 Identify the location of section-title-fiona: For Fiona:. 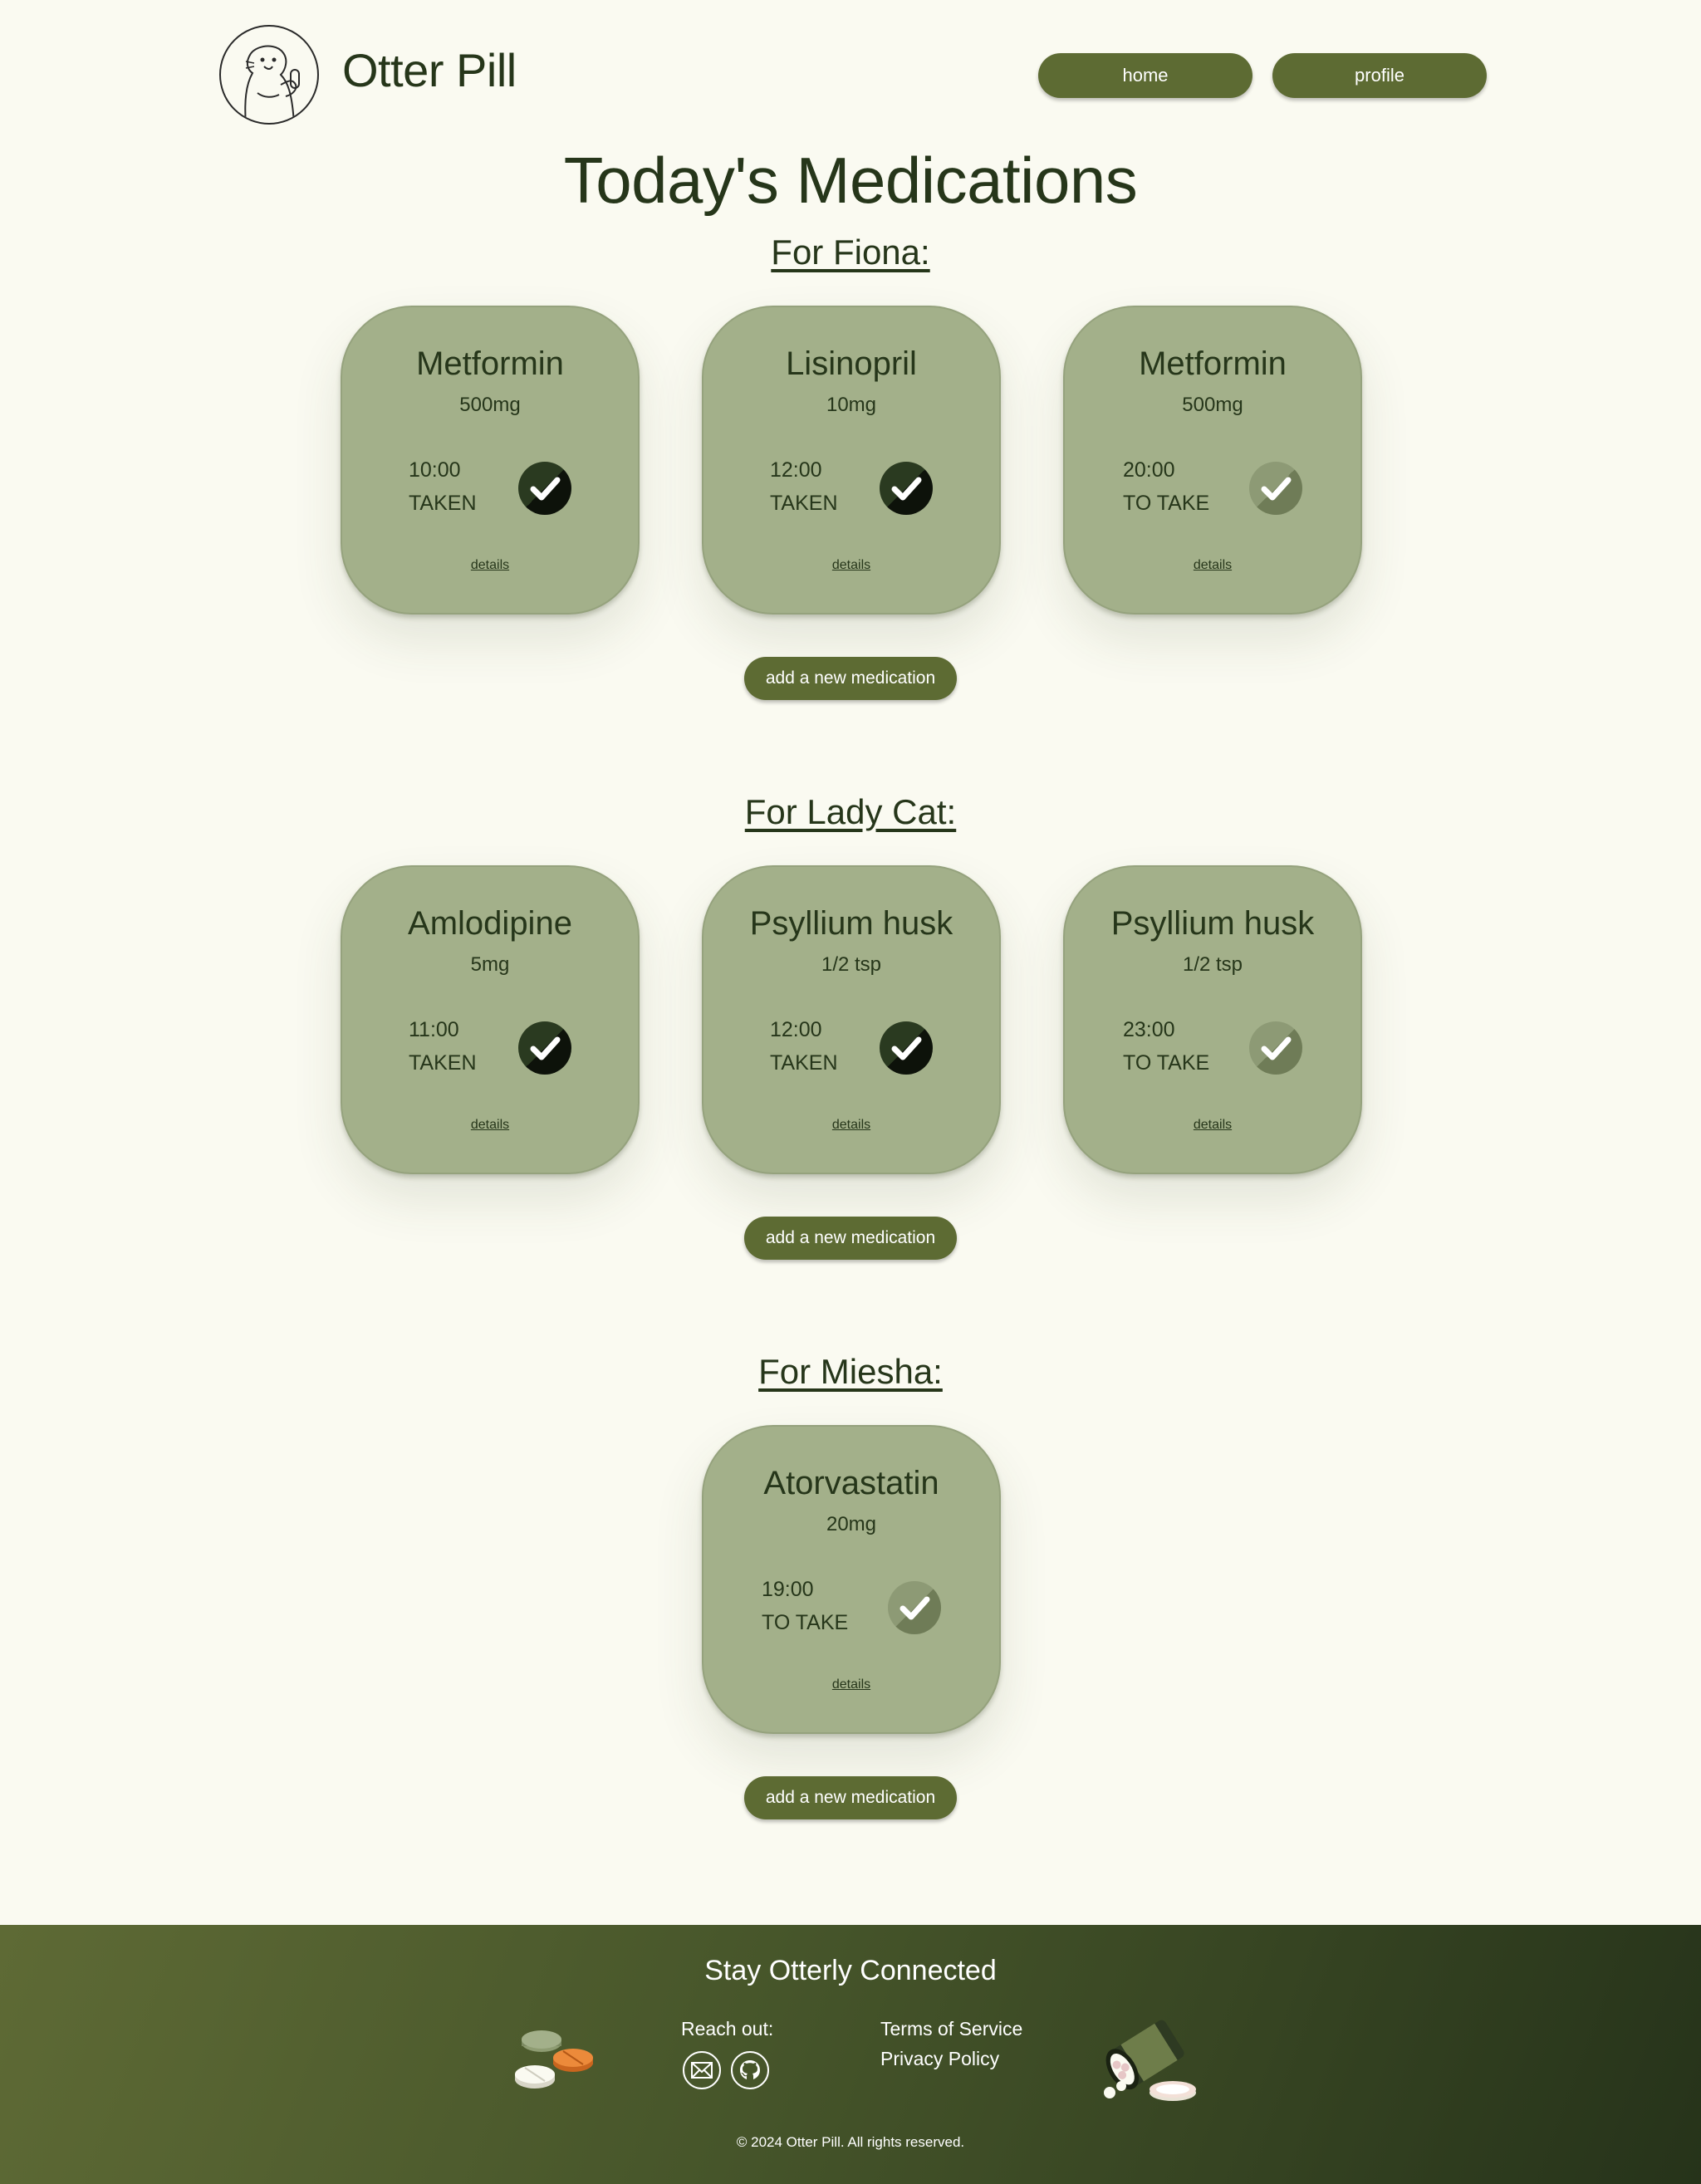
(850, 252).